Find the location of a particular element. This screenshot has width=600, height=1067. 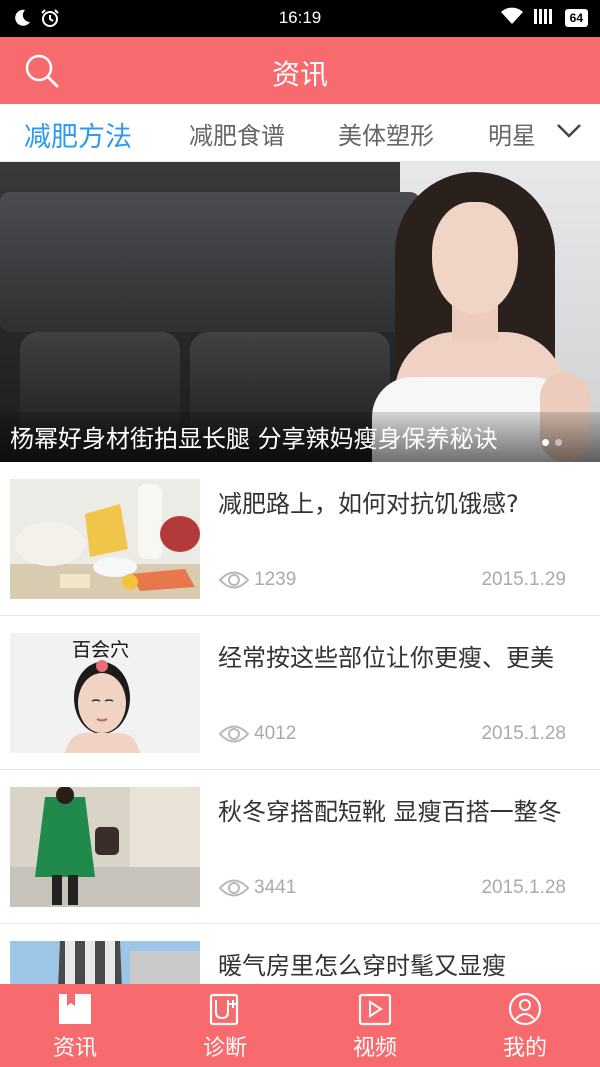

bottom-navigation: 资讯 诊断 视频 我的 is located at coordinates (300, 1025).